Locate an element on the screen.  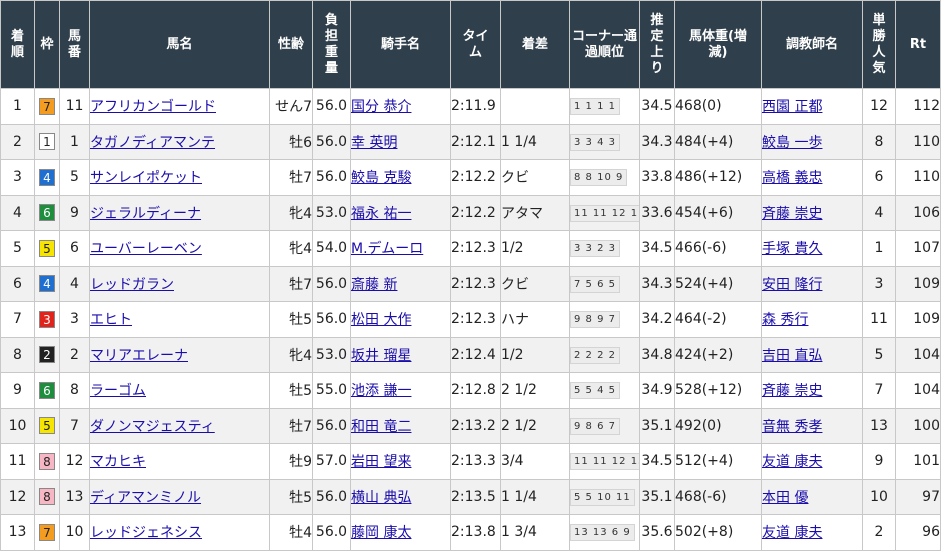
corner-positions: 7 5 6 5 is located at coordinates (595, 284).